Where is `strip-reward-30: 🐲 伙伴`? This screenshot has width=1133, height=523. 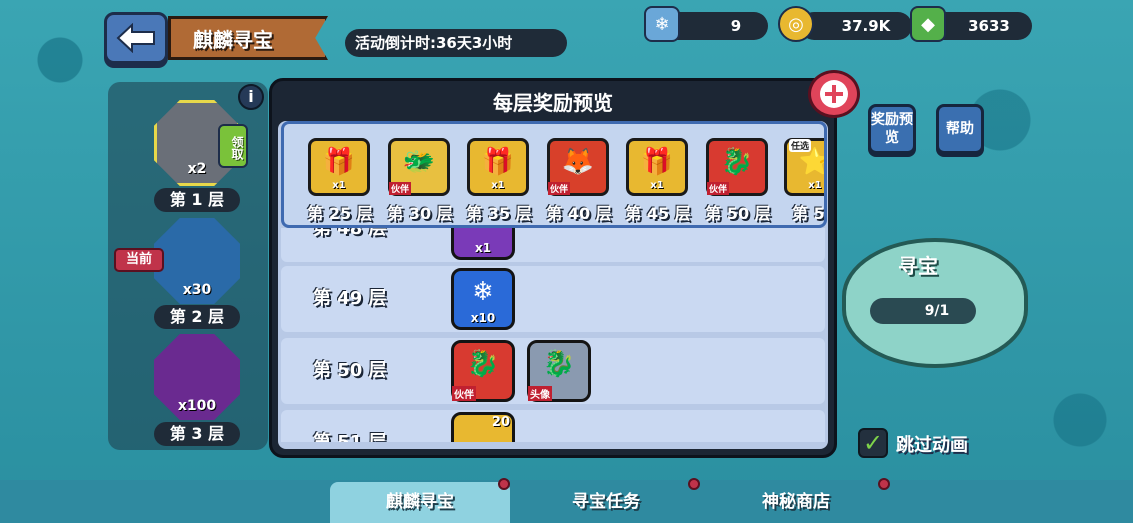
strip-reward-30: 🐲 伙伴 is located at coordinates (419, 167).